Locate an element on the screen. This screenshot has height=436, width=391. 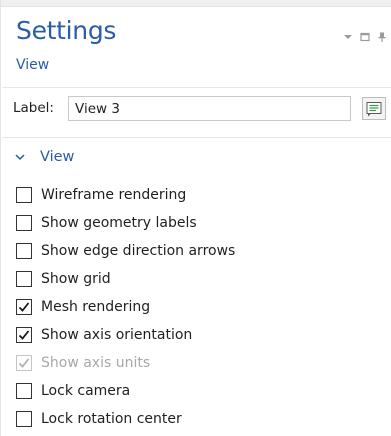
label-edit-icon is located at coordinates (374, 108).